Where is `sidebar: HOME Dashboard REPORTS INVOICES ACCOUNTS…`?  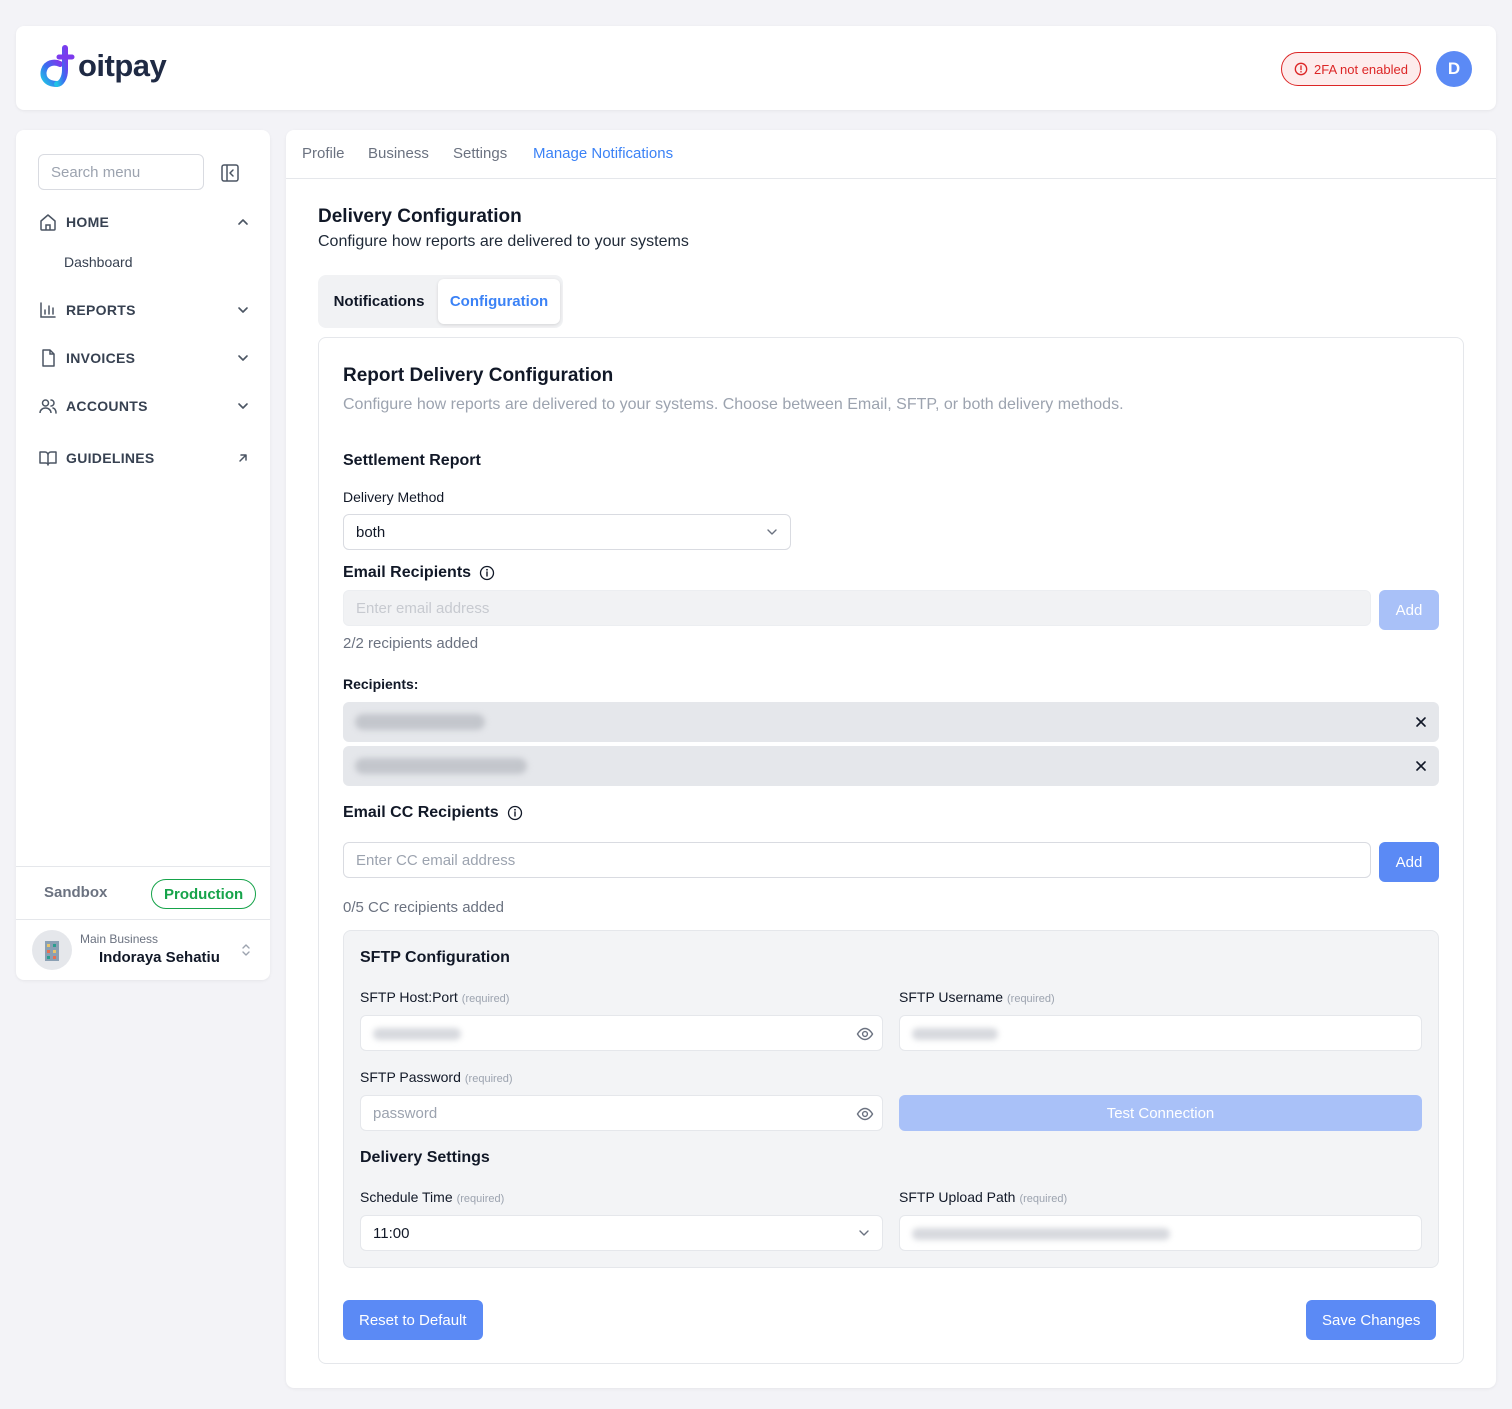
sidebar: HOME Dashboard REPORTS INVOICES ACCOUNTS… is located at coordinates (143, 555).